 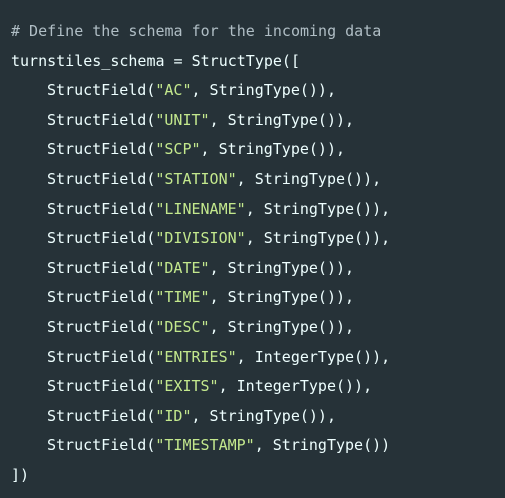 I want to click on struct-field-line: StructField("EXITS", IntegerType()),, so click(x=258, y=387).